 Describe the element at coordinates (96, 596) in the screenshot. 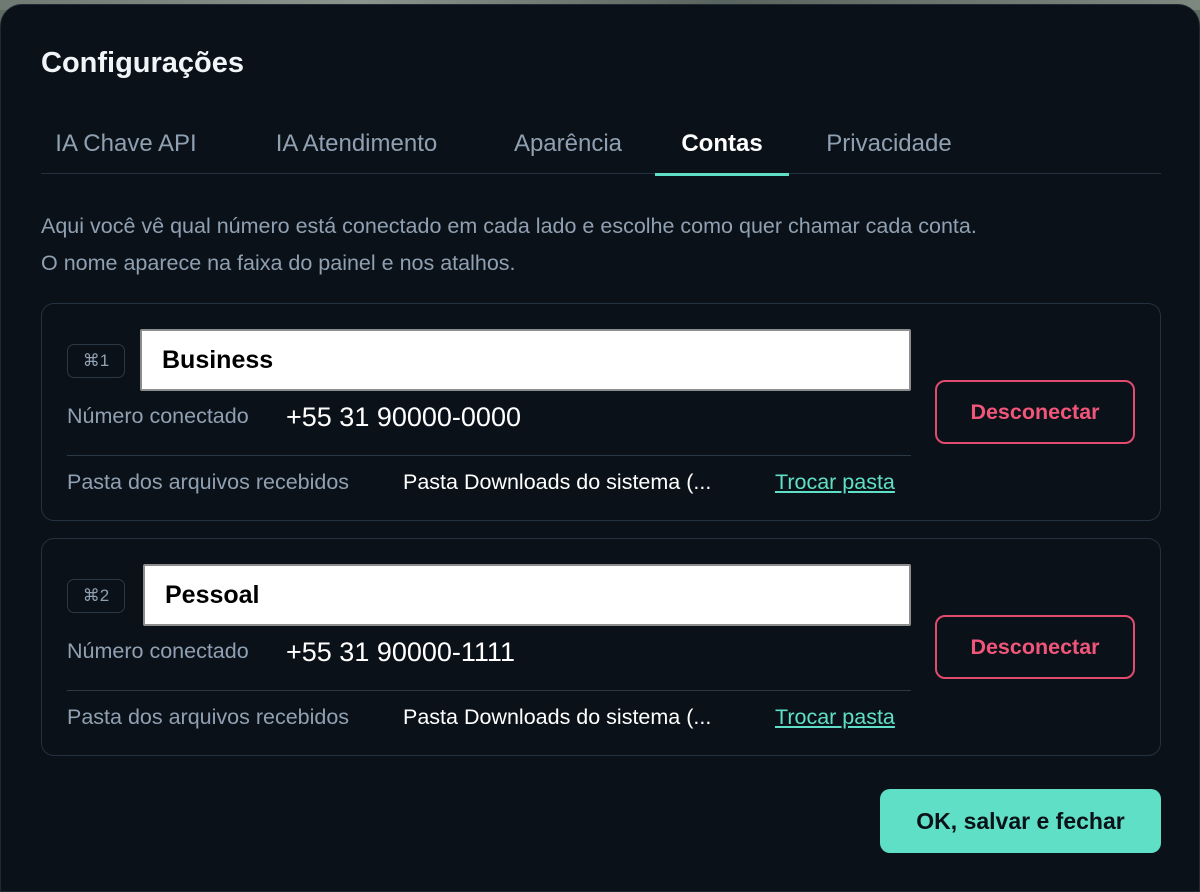

I see `shortcut-badge: ⌘2` at that location.